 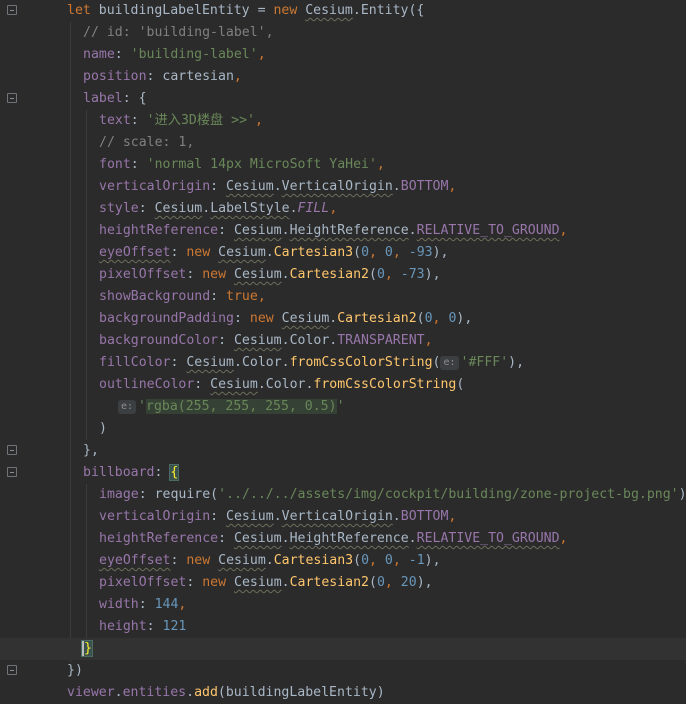 What do you see at coordinates (147, 142) in the screenshot?
I see `code-line: // scale: 1,` at bounding box center [147, 142].